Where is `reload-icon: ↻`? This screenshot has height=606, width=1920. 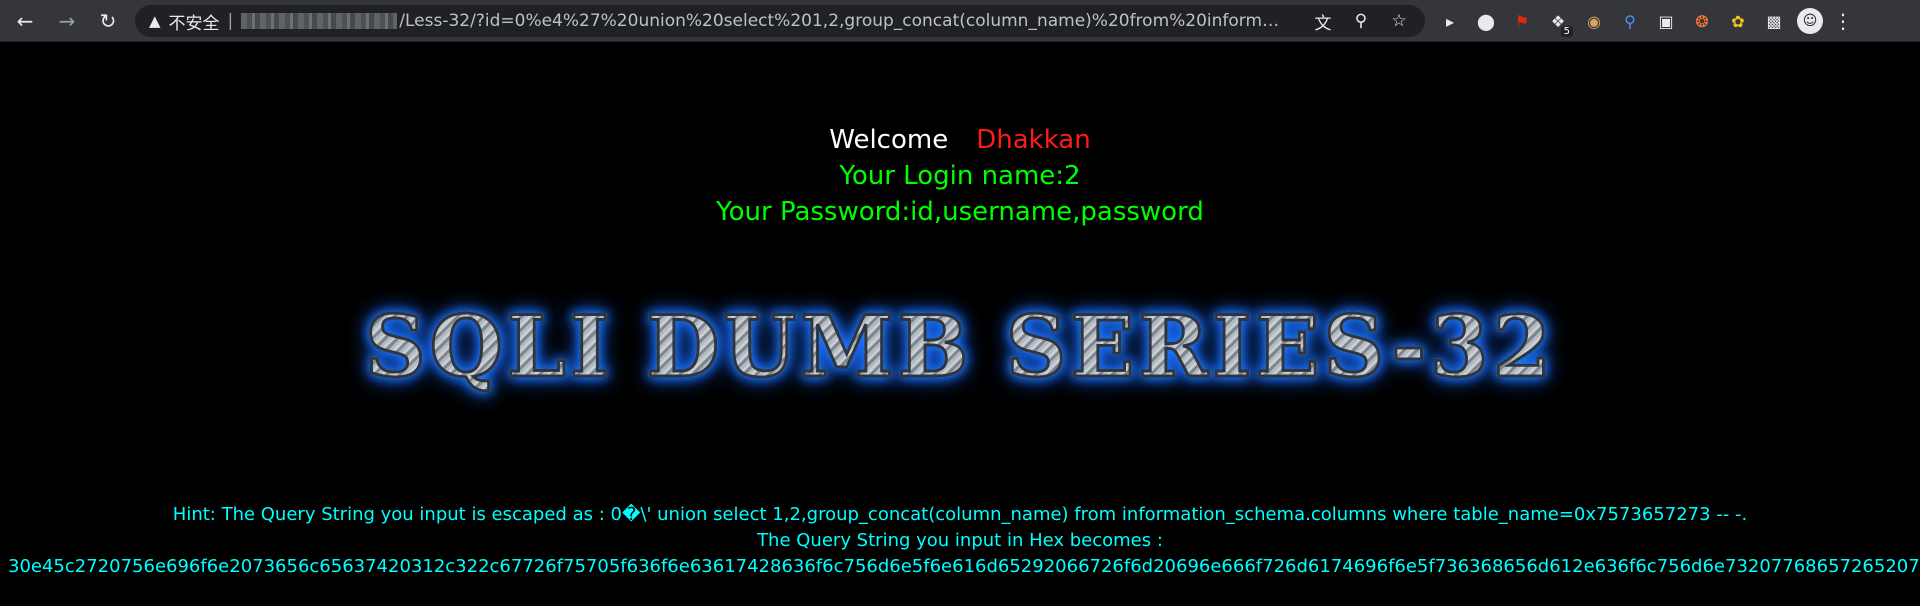
reload-icon: ↻ is located at coordinates (108, 21).